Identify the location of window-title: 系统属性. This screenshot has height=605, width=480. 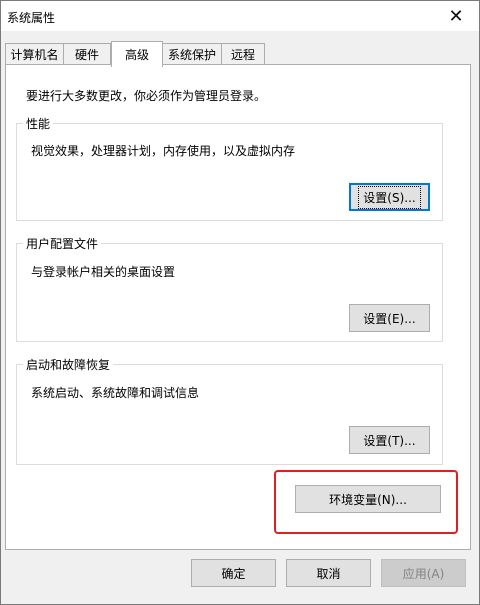
(31, 18).